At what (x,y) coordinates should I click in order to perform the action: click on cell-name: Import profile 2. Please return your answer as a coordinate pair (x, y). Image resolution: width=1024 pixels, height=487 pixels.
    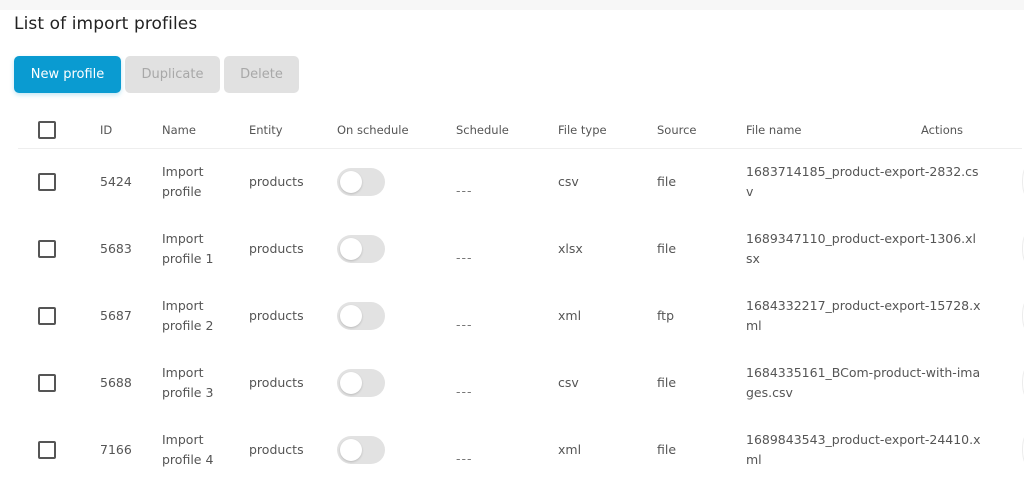
    Looking at the image, I should click on (205, 315).